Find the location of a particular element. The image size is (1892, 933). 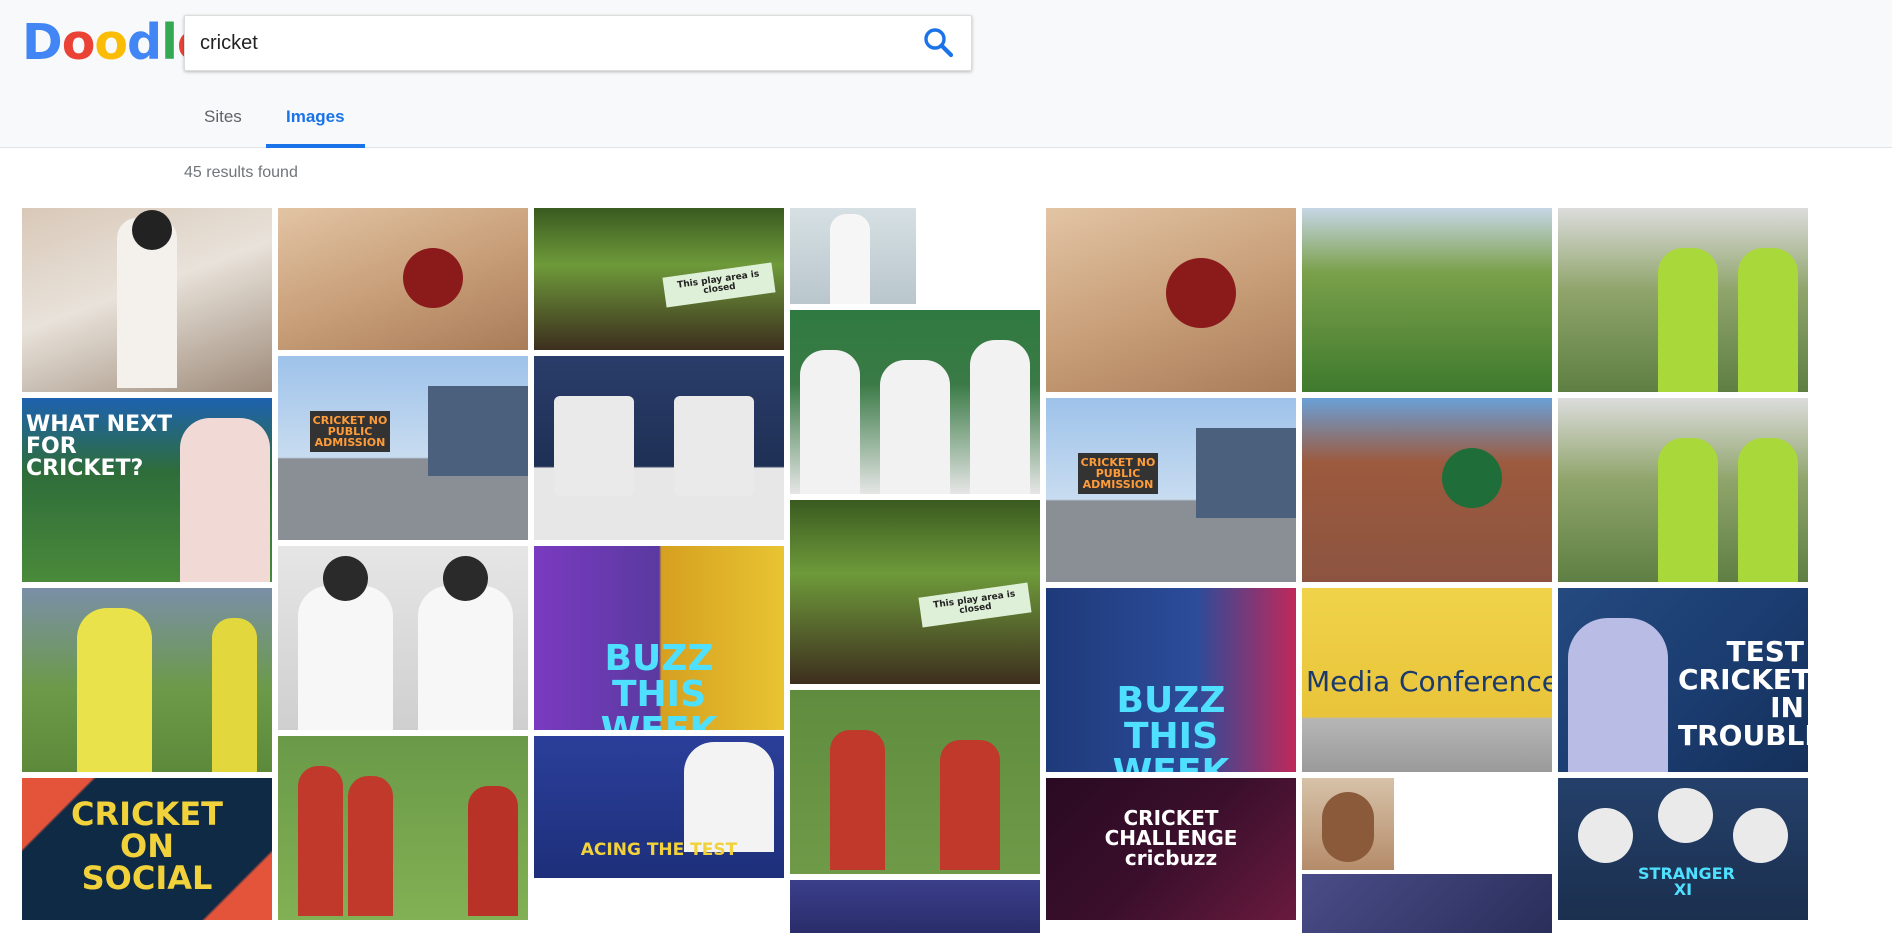

image-caption: WHAT NEXT FOR CRICKET? is located at coordinates (99, 446).